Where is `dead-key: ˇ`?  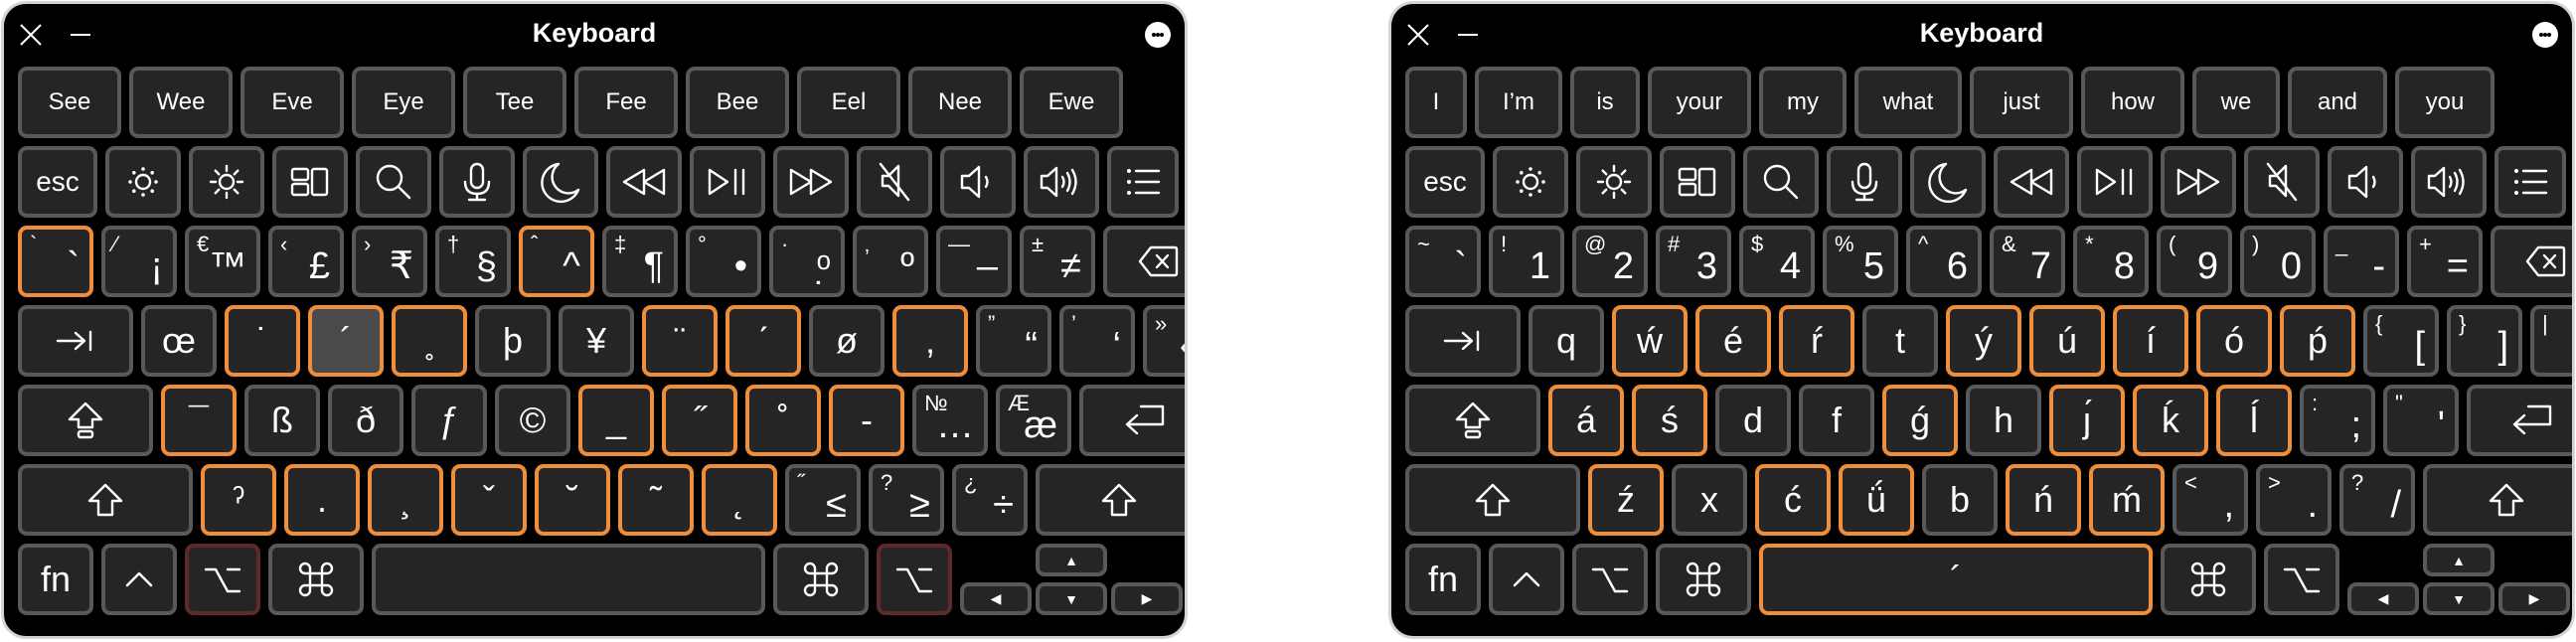
dead-key: ˇ is located at coordinates (489, 500).